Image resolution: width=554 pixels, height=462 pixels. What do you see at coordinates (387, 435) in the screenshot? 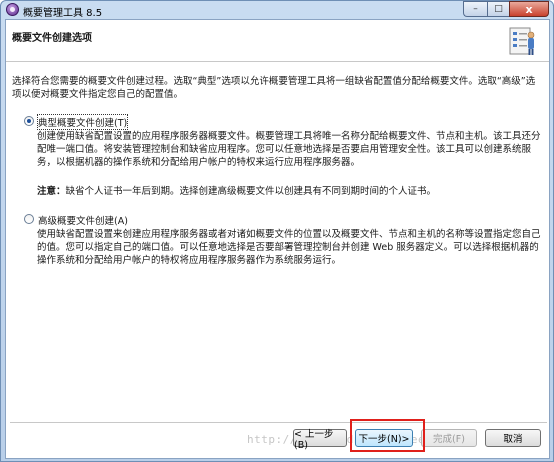
I see `highlight-box` at bounding box center [387, 435].